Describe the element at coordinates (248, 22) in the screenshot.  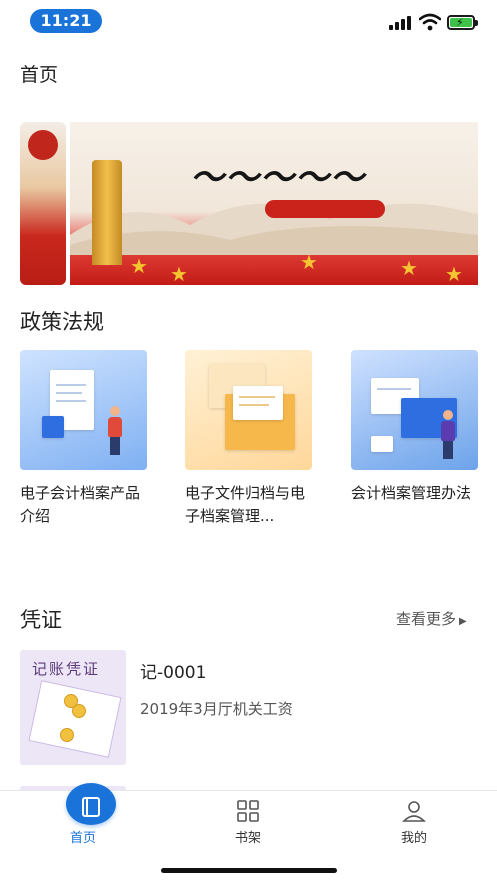
I see `status-bar: 11:21 ⚡` at that location.